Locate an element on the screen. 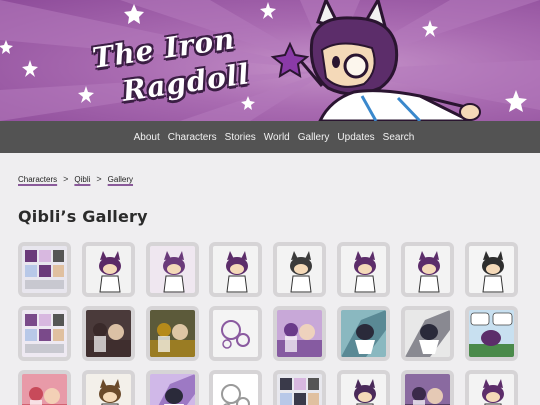 This screenshot has height=405, width=540. breadcrumb: Characters > Qibli > Gallery is located at coordinates (75, 179).